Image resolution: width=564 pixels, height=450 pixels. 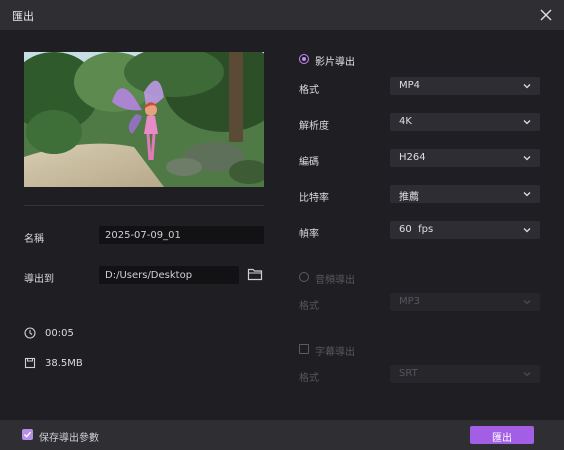 I want to click on audio-format-value: MP3, so click(x=410, y=301).